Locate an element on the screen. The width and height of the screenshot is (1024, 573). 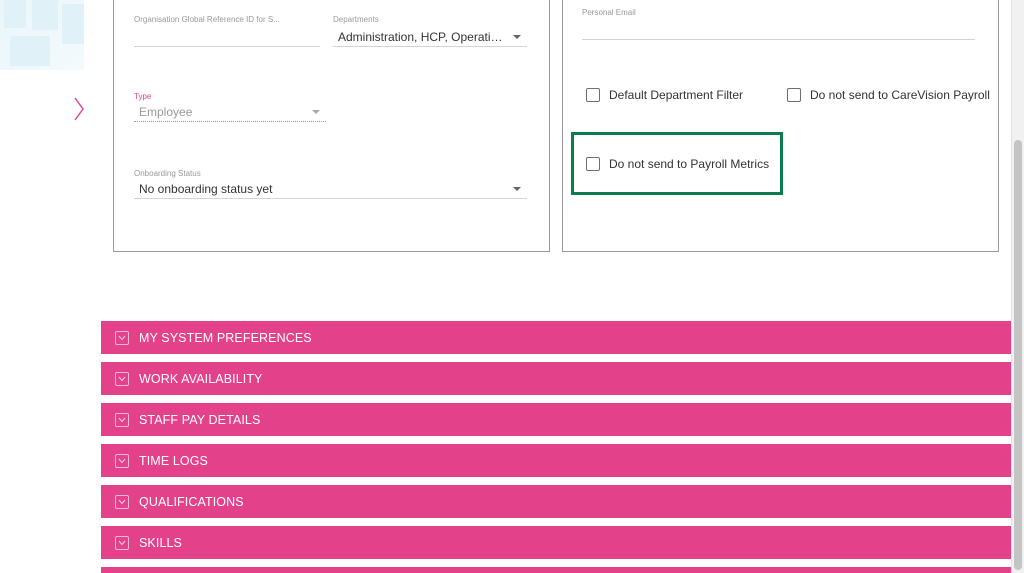
no-carevision-payroll-label: Do not send to CareVision Payroll is located at coordinates (900, 95).